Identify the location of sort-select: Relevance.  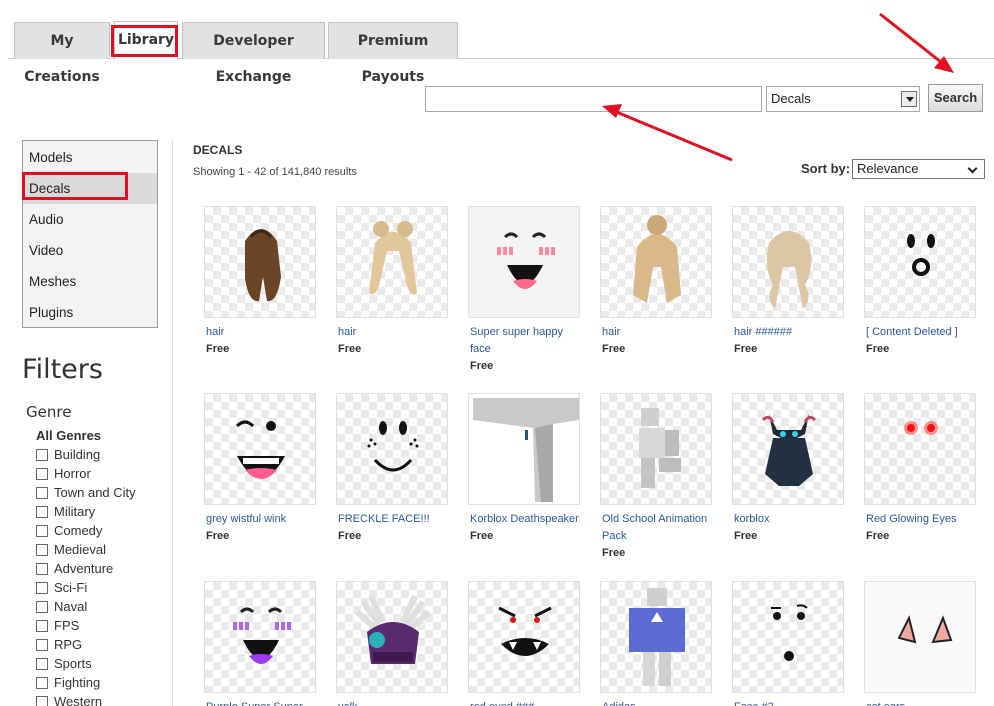
(918, 169).